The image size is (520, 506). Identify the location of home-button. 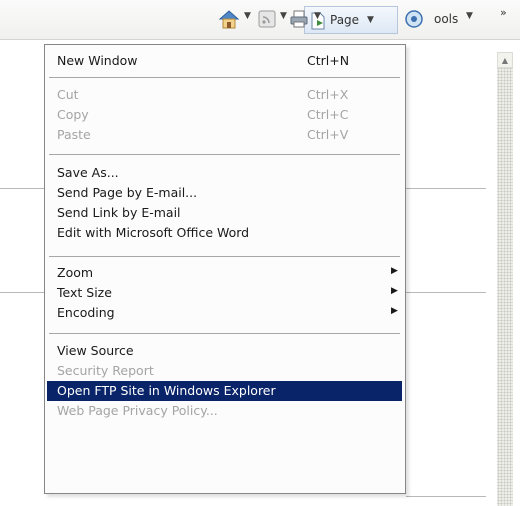
(229, 19).